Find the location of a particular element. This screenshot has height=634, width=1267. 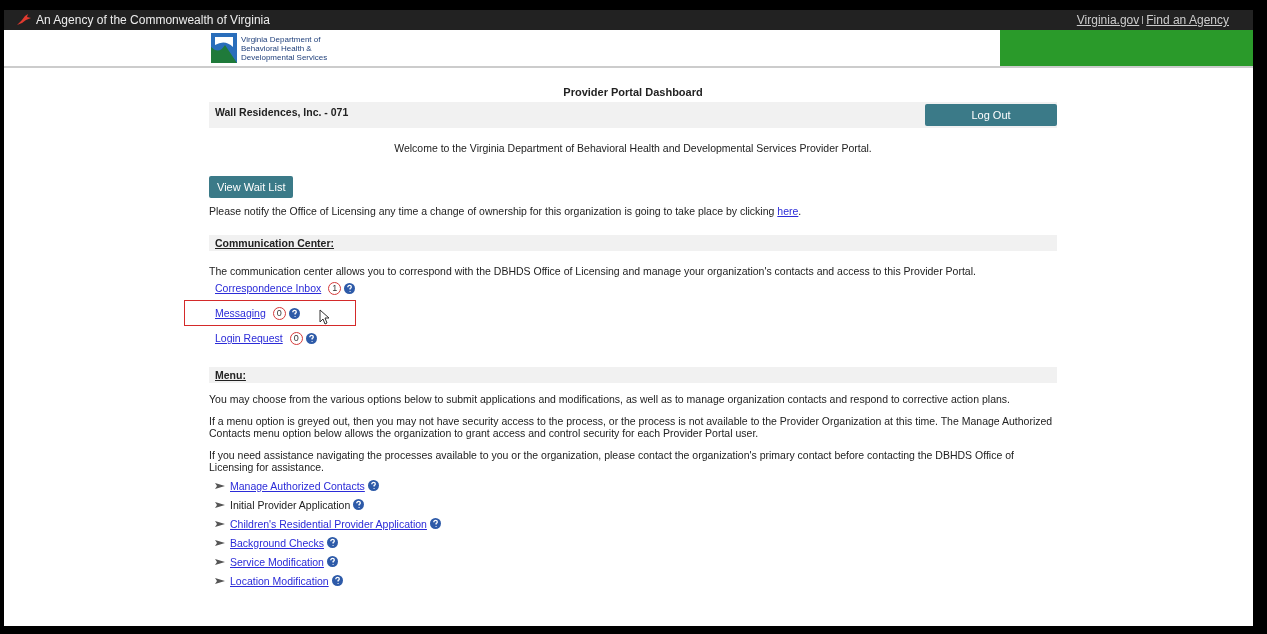

paragraph: The communication center allows you to correspond with the DBHDS Office of Licensing and manage your organization's contacts and access to this Provider Portal. is located at coordinates (593, 271).